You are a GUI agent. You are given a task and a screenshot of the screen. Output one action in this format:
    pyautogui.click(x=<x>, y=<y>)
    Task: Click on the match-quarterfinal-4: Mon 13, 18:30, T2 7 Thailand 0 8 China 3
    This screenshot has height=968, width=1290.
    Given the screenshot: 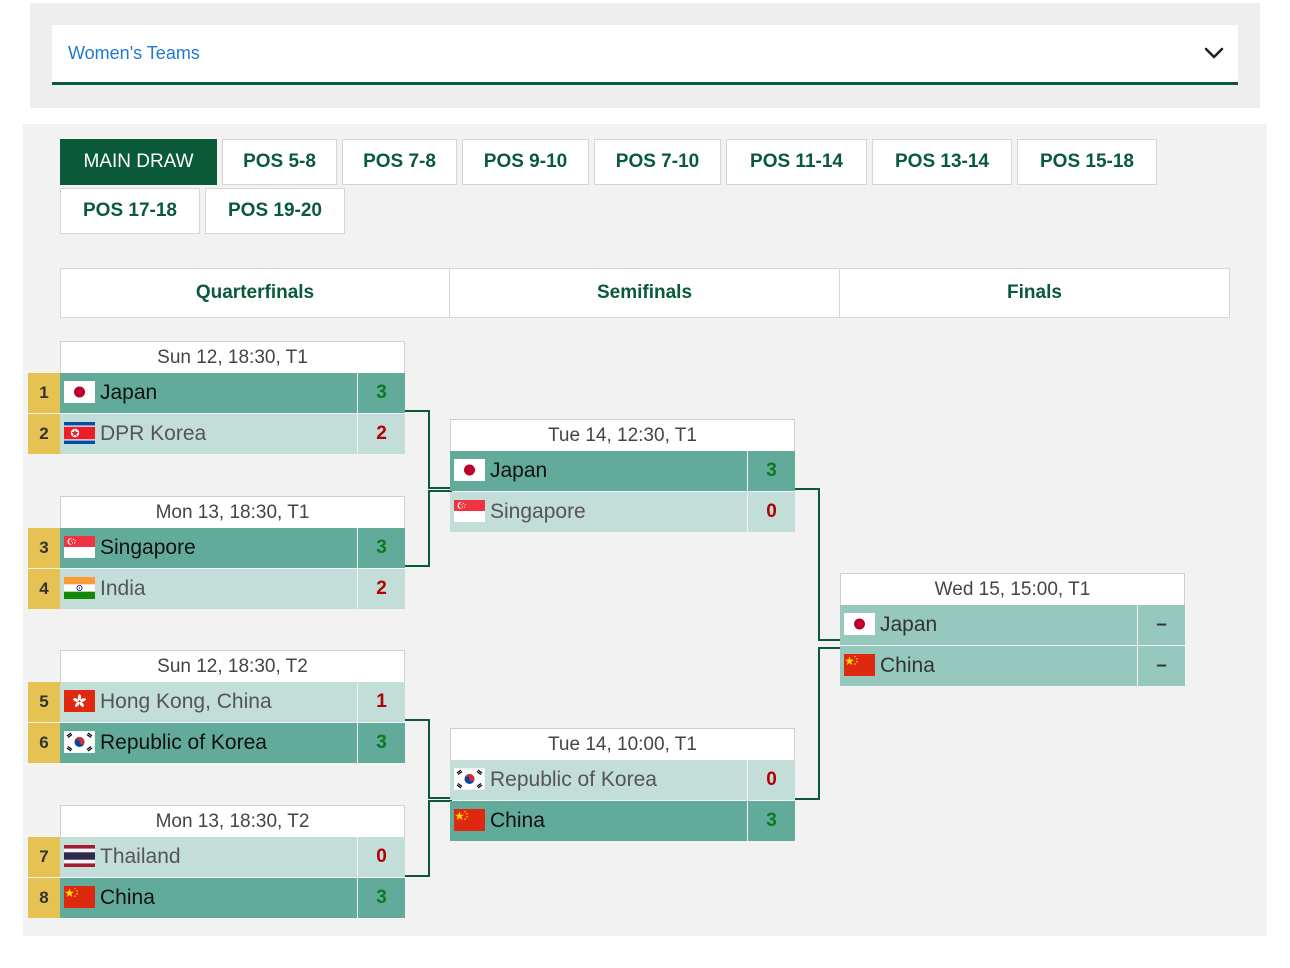 What is the action you would take?
    pyautogui.click(x=216, y=862)
    